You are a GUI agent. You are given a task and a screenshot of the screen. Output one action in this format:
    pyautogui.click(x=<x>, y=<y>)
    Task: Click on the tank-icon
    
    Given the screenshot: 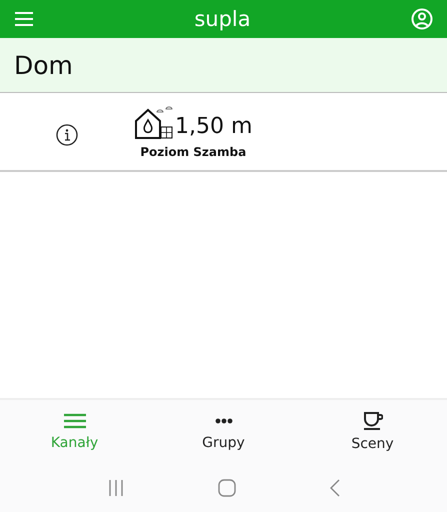 What is the action you would take?
    pyautogui.click(x=154, y=121)
    